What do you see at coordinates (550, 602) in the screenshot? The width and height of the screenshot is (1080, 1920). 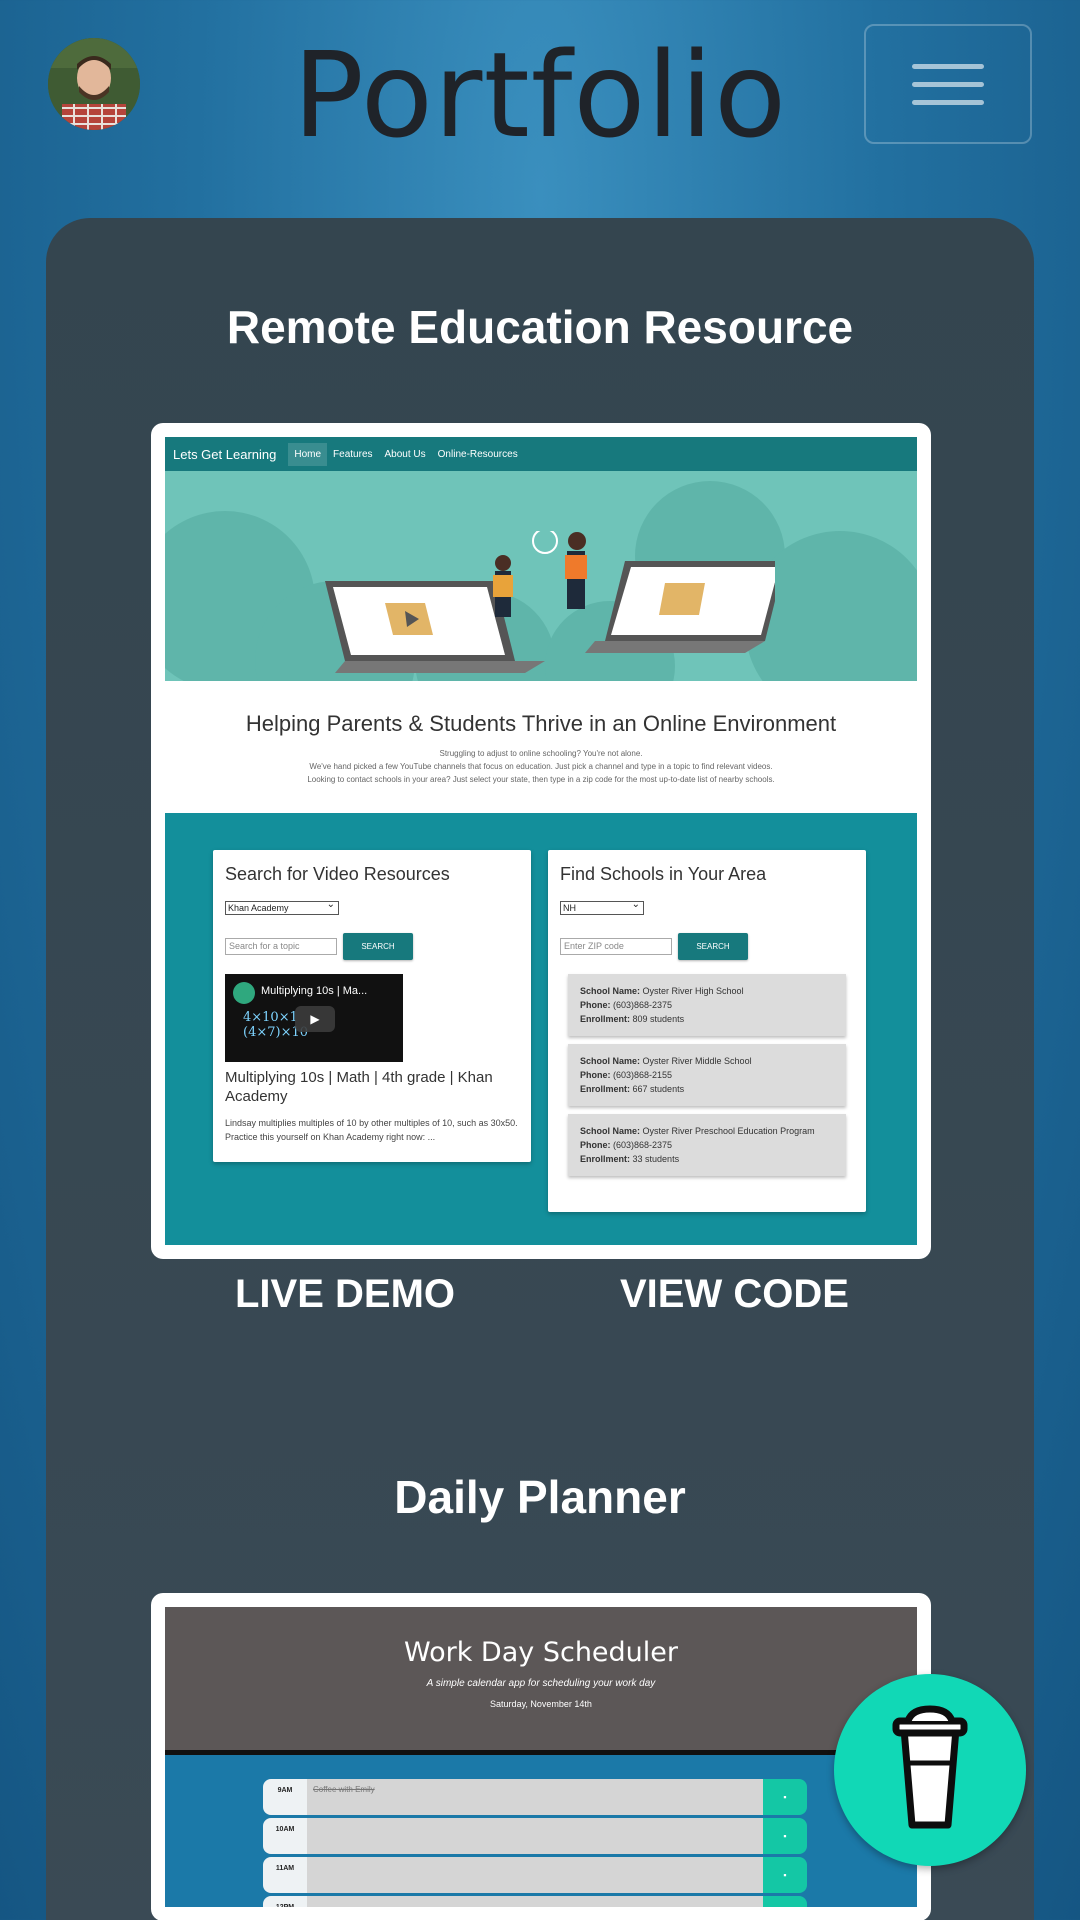 I see `laptops-illustration` at bounding box center [550, 602].